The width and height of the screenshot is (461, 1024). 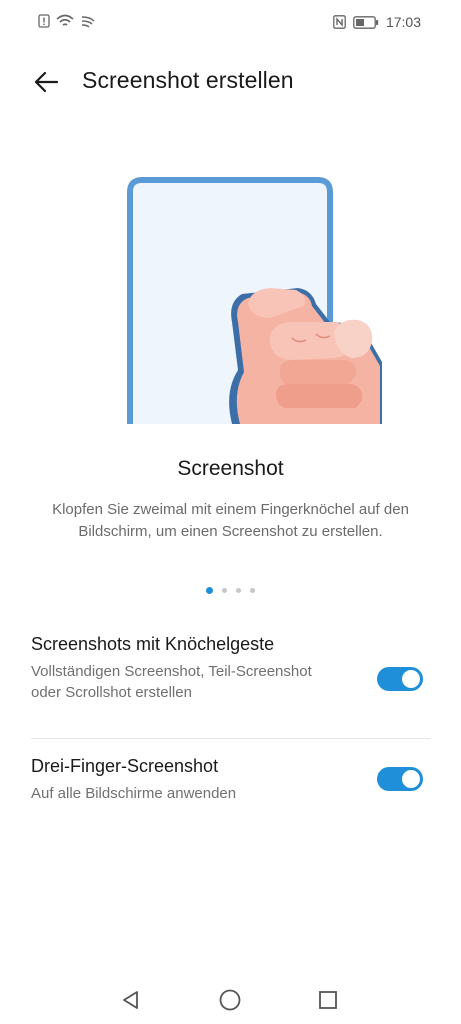 What do you see at coordinates (88, 22) in the screenshot?
I see `hotspot-icon` at bounding box center [88, 22].